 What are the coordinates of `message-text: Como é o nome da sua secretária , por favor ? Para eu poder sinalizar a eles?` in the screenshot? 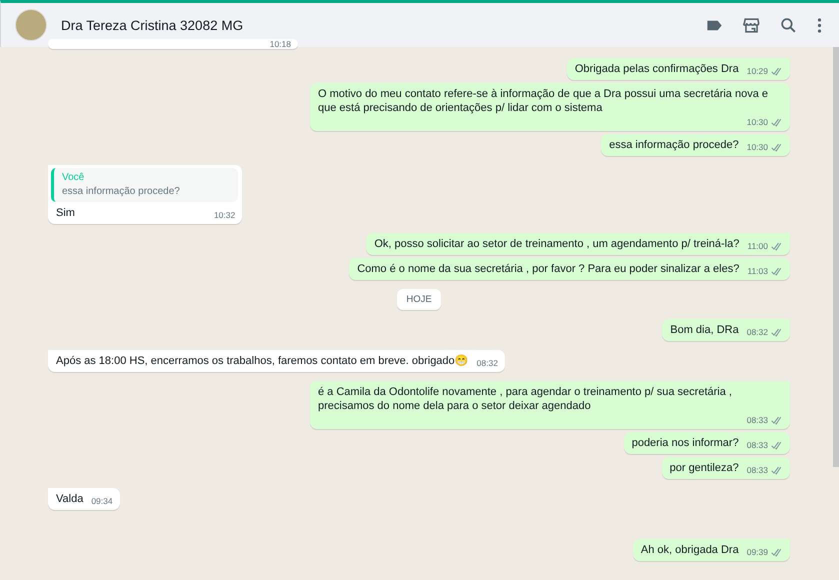 It's located at (548, 269).